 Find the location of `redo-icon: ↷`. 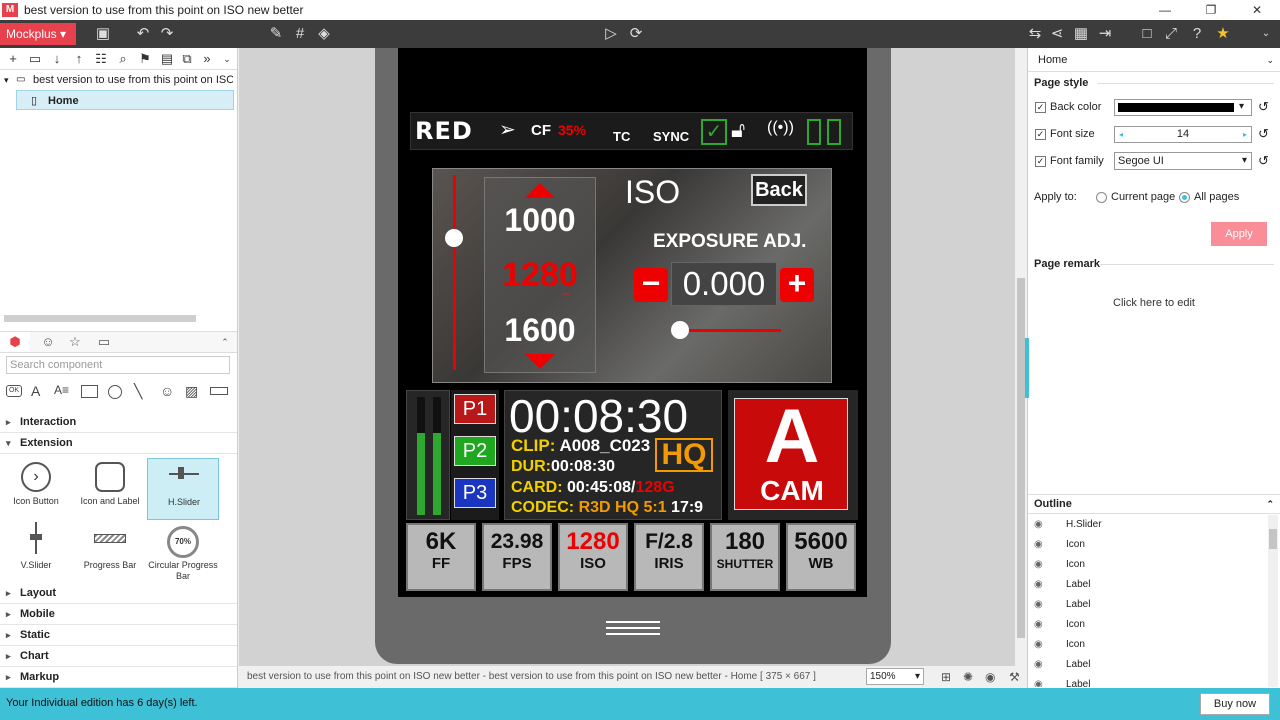

redo-icon: ↷ is located at coordinates (167, 34).